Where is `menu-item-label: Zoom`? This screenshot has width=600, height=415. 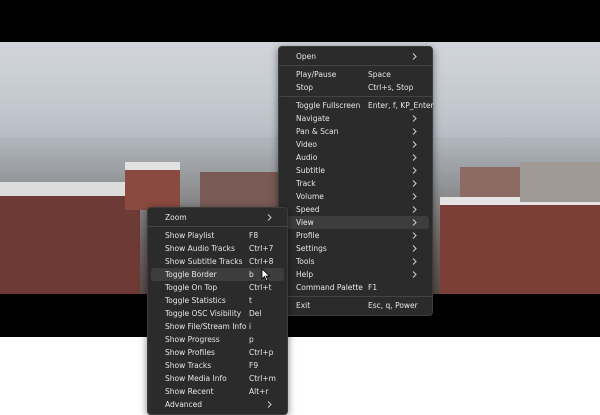
menu-item-label: Zoom is located at coordinates (176, 217).